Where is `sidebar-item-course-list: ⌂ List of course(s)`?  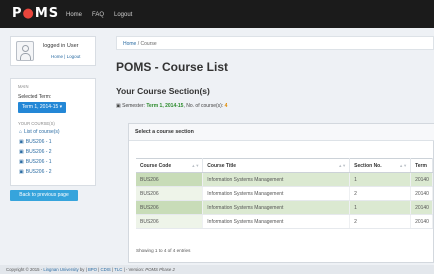
sidebar-item-course-list: ⌂ List of course(s) is located at coordinates (39, 132).